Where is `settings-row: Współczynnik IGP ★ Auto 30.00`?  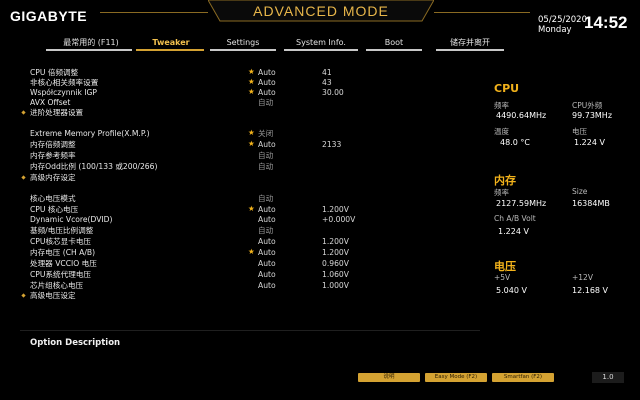
settings-row: Współczynnik IGP ★ Auto 30.00 is located at coordinates (251, 92).